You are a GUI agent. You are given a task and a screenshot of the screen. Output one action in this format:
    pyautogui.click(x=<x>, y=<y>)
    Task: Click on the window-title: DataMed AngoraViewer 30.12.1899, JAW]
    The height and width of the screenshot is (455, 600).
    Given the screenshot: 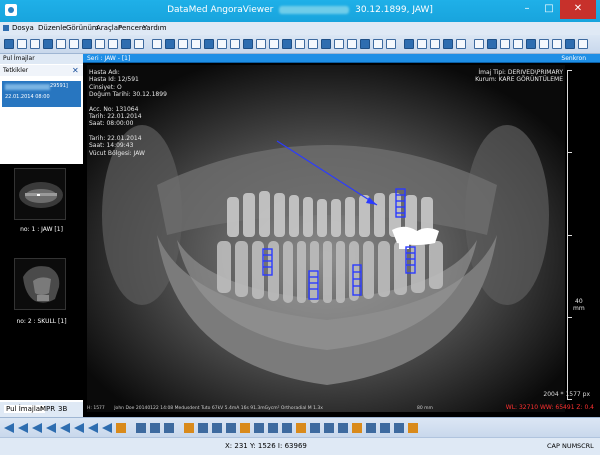 What is the action you would take?
    pyautogui.click(x=300, y=10)
    